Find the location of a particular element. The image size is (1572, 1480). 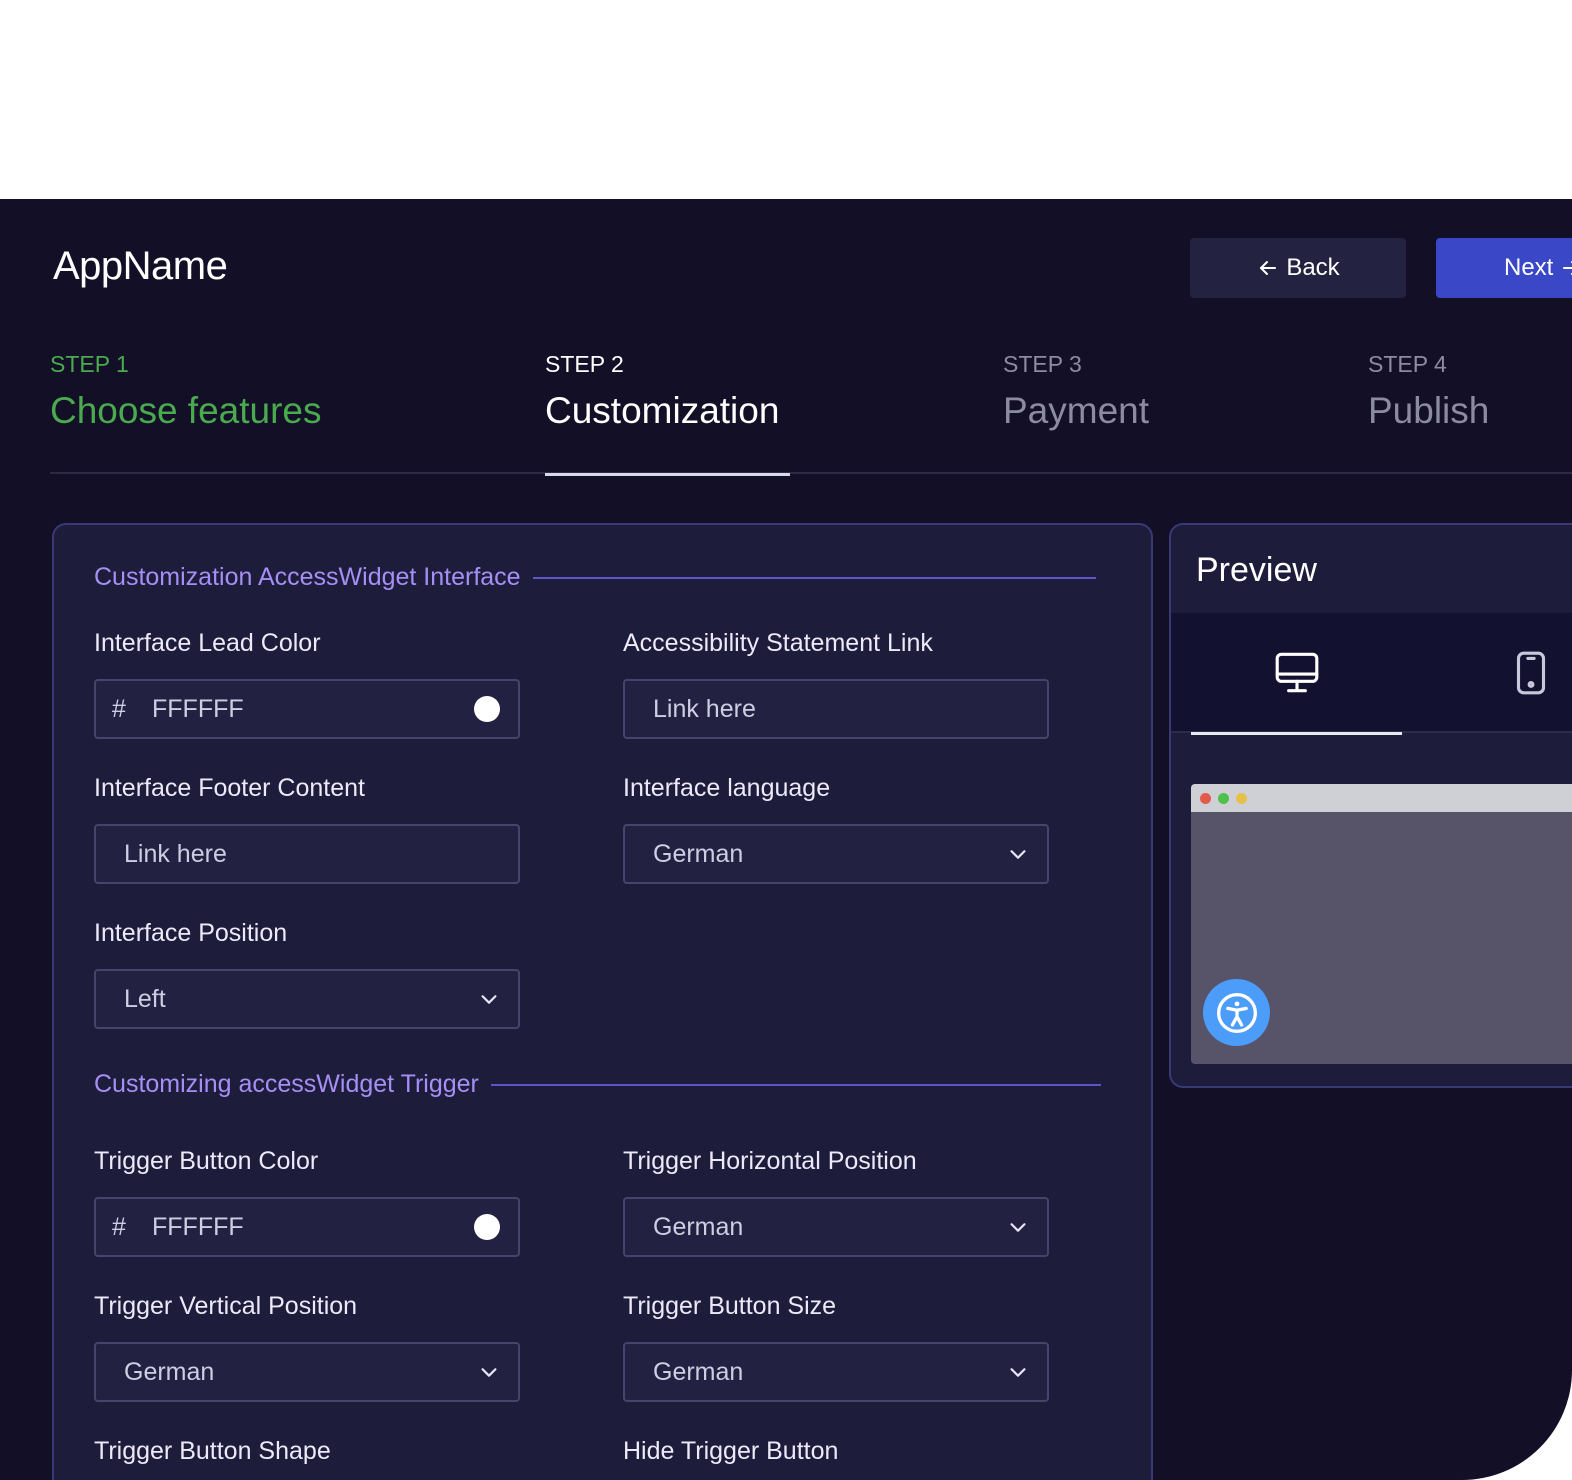

position-select: Left is located at coordinates (307, 999).